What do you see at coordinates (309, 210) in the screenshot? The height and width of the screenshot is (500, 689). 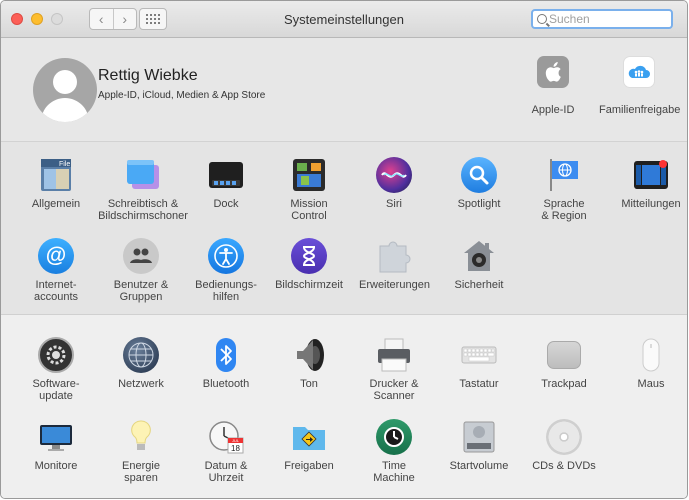 I see `pane-label: Mission Control` at bounding box center [309, 210].